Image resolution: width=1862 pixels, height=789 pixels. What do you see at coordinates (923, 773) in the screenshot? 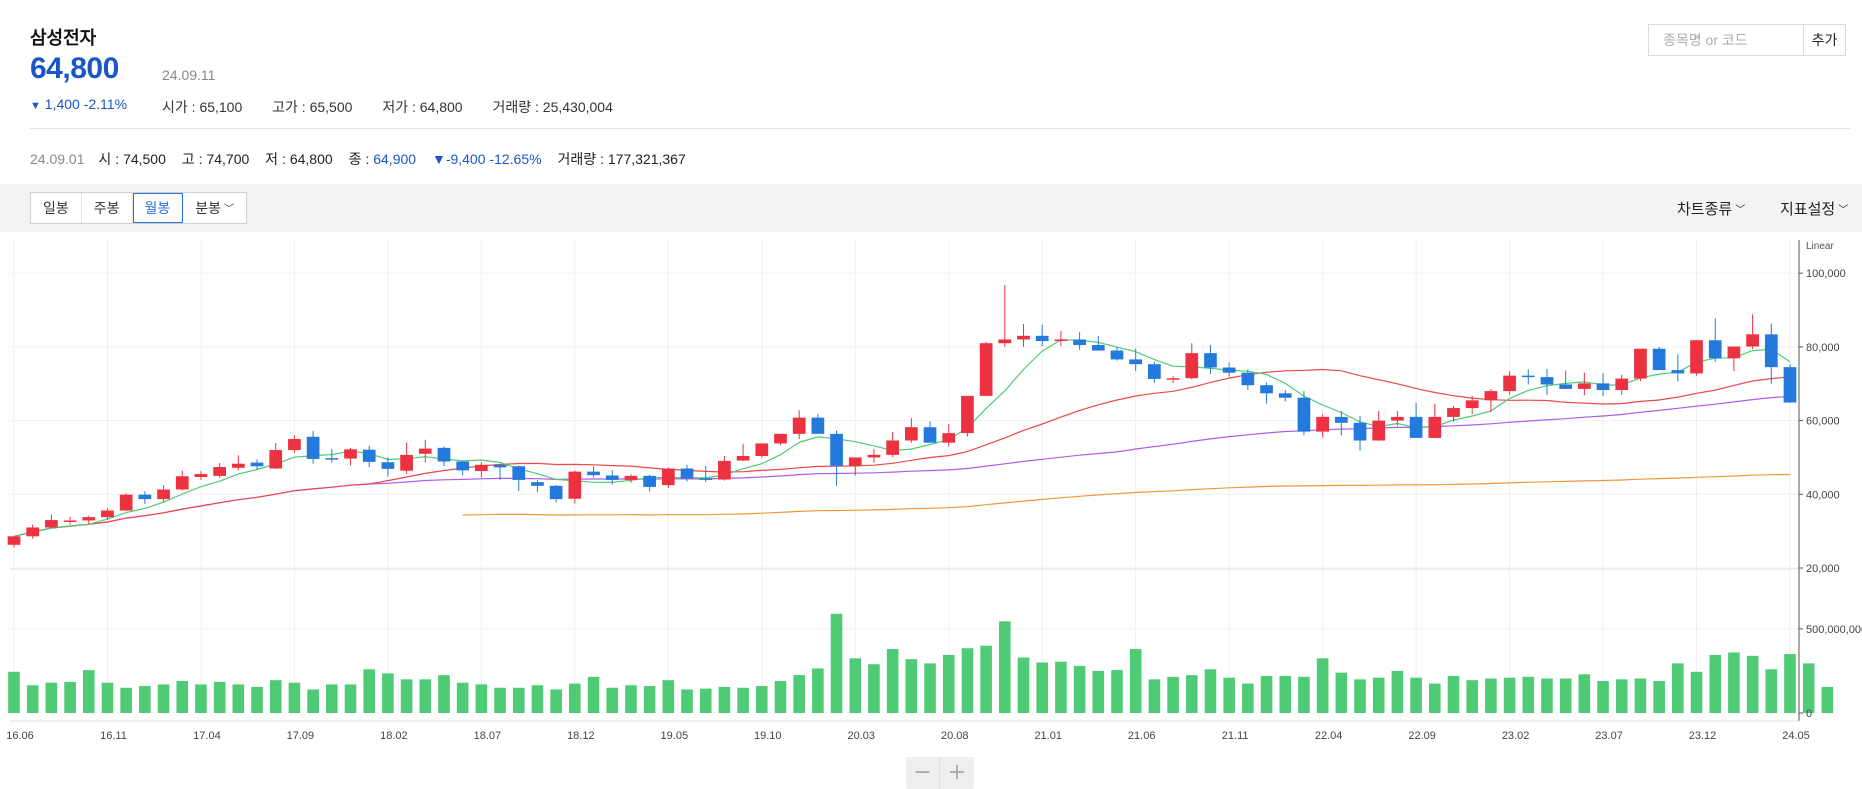
I see `zoom-out-button: −` at bounding box center [923, 773].